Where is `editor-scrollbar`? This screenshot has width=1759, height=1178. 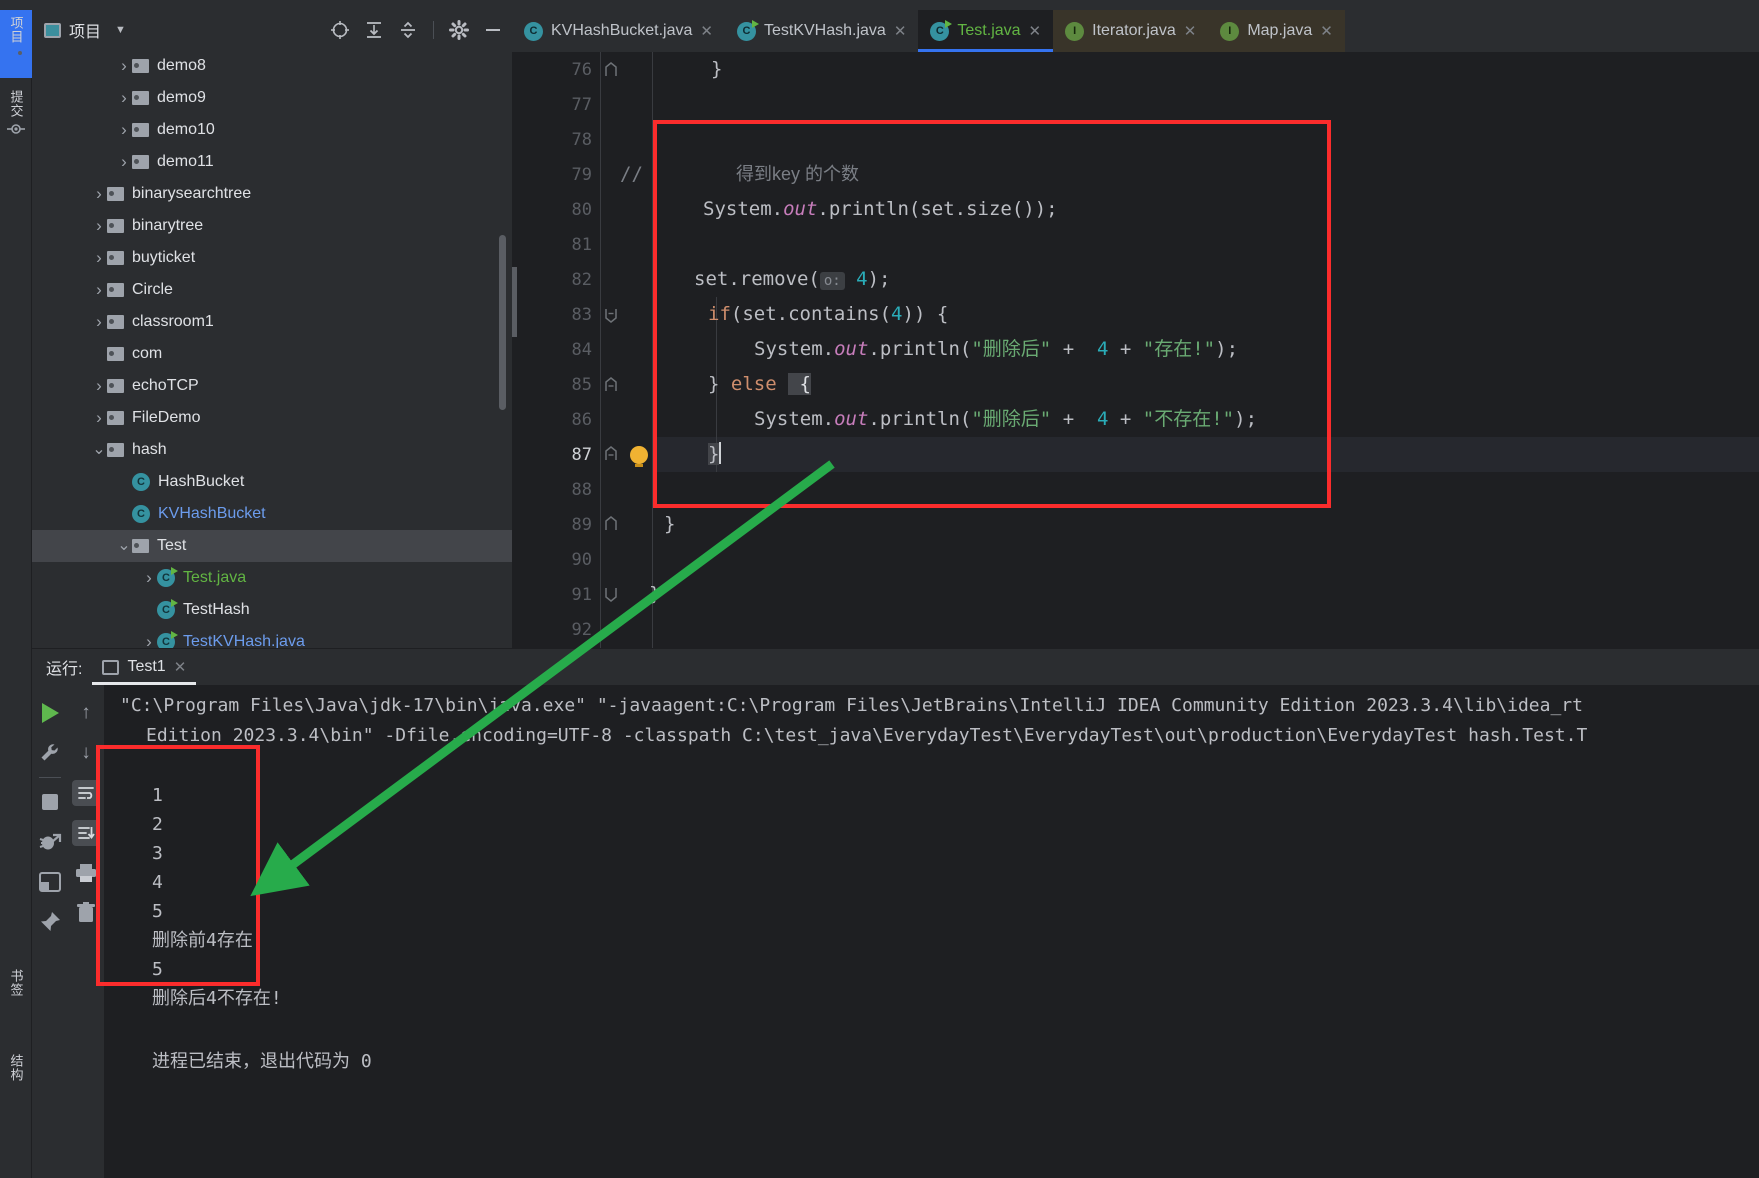 editor-scrollbar is located at coordinates (514, 302).